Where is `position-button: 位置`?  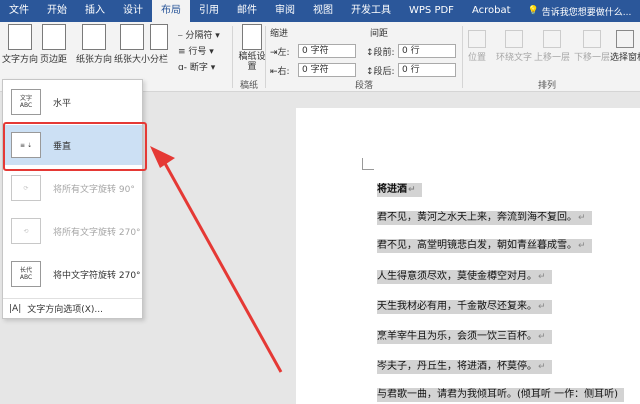
position-button: 位置 is located at coordinates (477, 46).